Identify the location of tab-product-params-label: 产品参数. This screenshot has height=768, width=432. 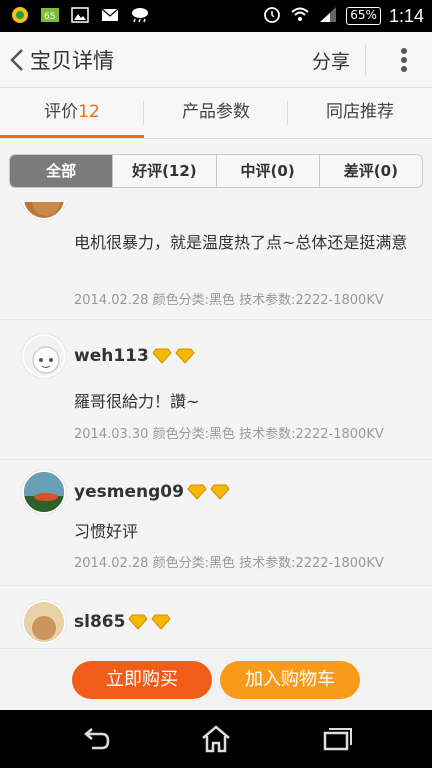
(216, 112).